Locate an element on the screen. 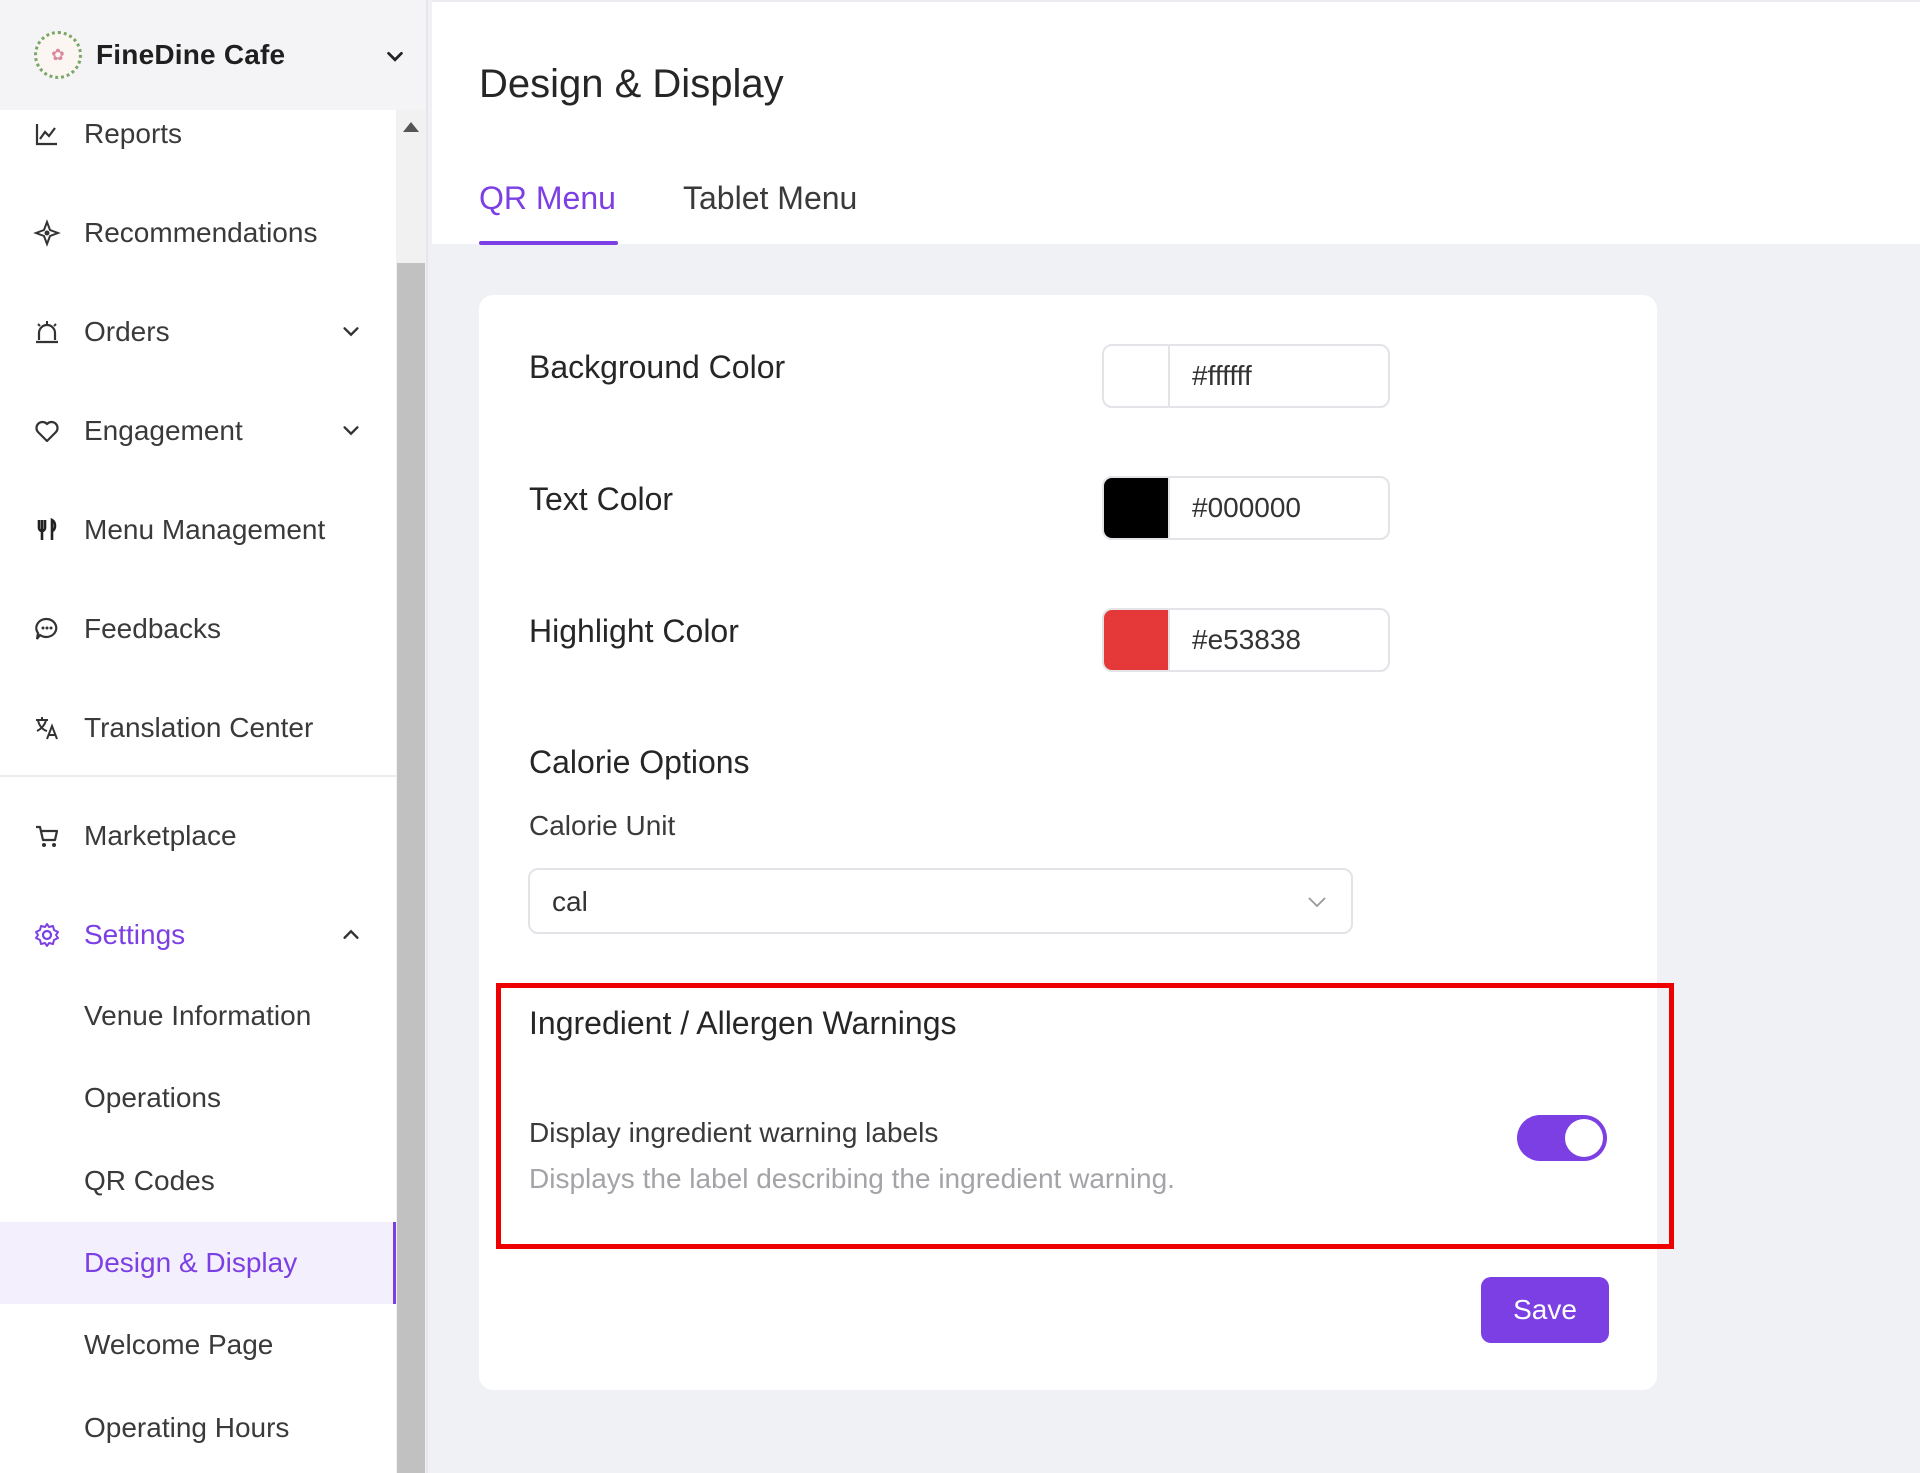 This screenshot has width=1920, height=1473. sidebar-subitem-operating-hours: Operating Hours is located at coordinates (198, 1428).